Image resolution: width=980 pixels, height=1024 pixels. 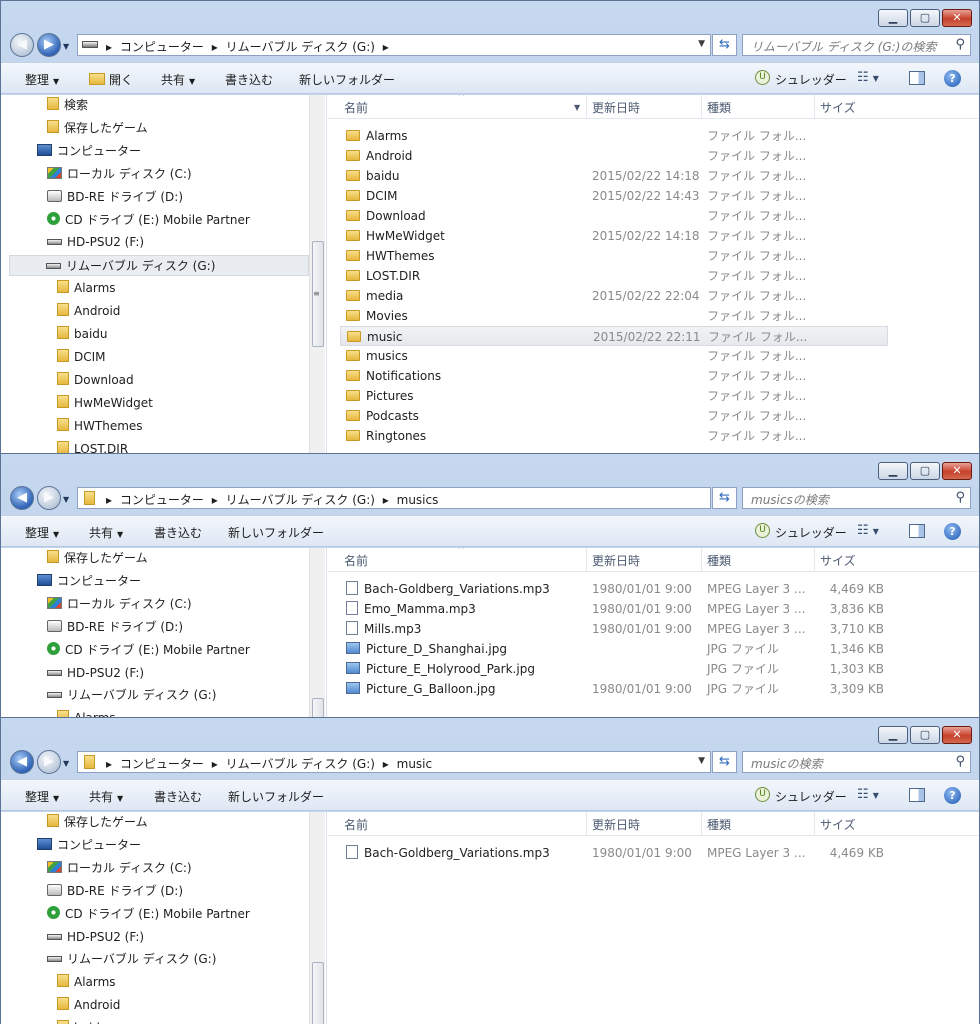 What do you see at coordinates (394, 762) in the screenshot?
I see `address-bar: ▸ コンピューター ▸ リムーバブル ディスク (G:) ▸ music ▼` at bounding box center [394, 762].